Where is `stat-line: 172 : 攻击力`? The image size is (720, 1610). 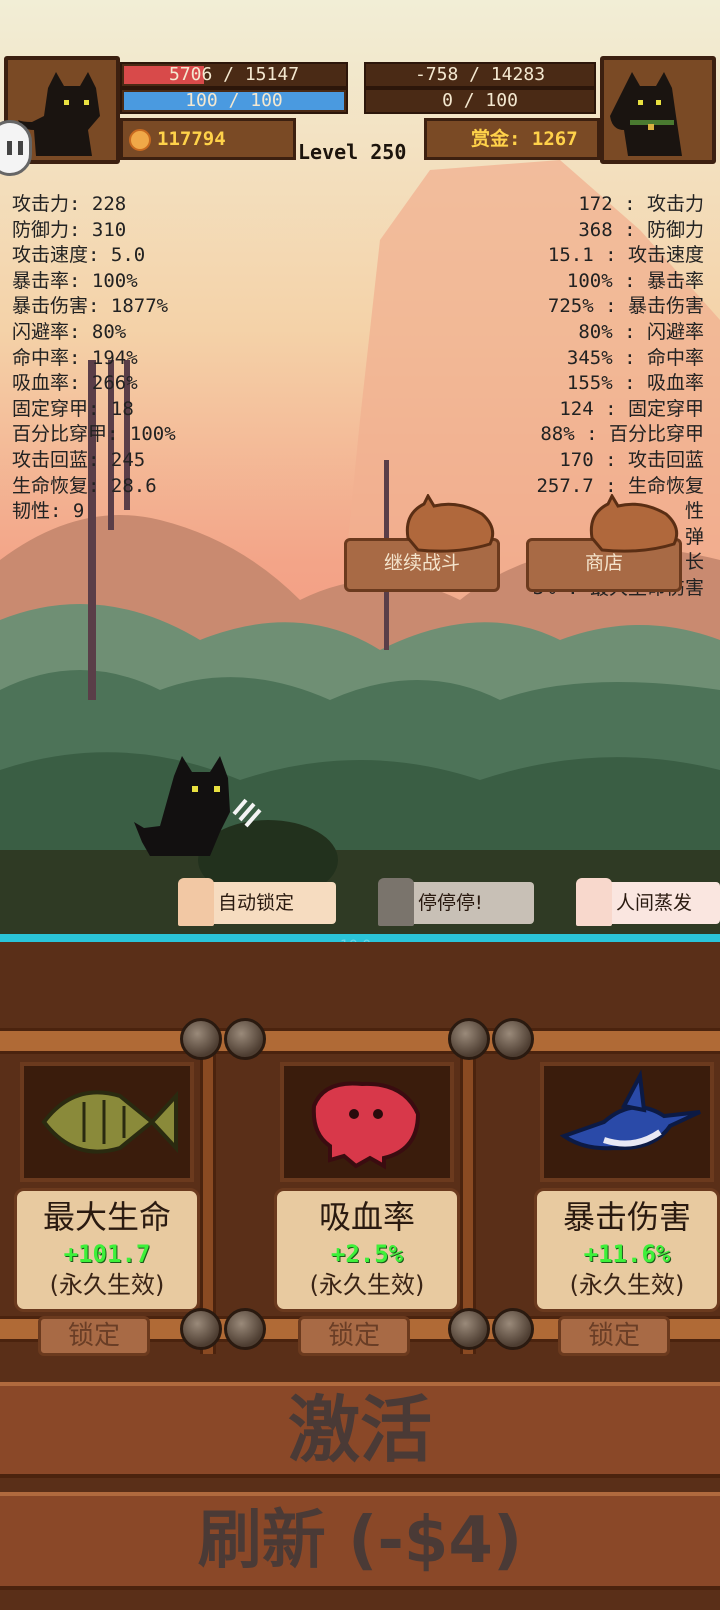 stat-line: 172 : 攻击力 is located at coordinates (641, 204).